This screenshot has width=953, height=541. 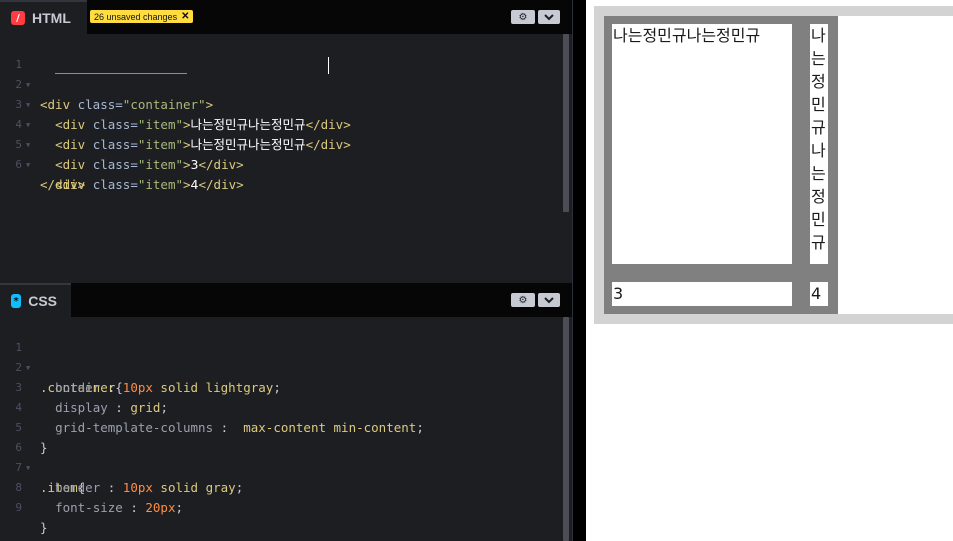 I want to click on code-line: 5 }, so click(x=281, y=426).